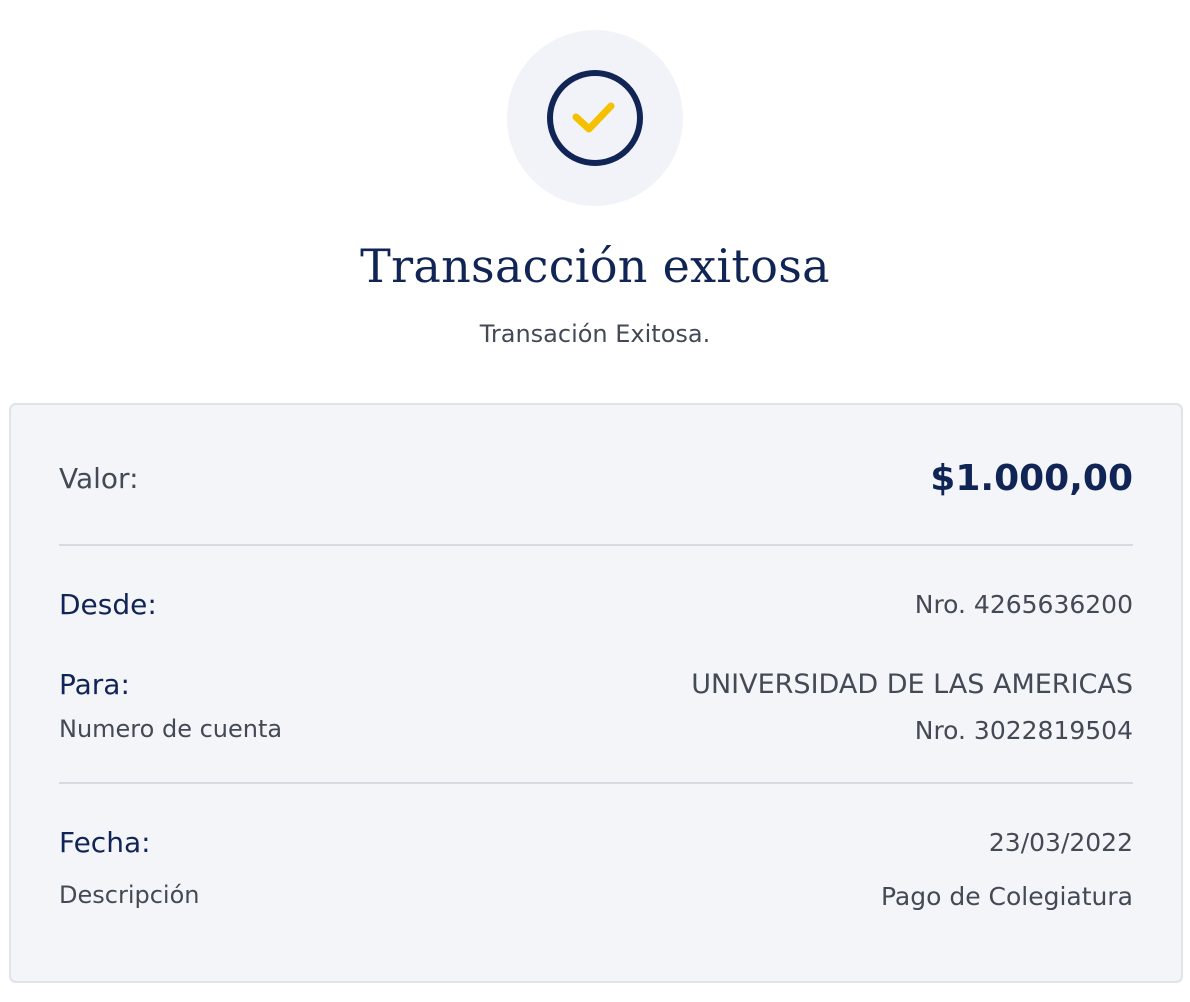 The height and width of the screenshot is (1002, 1190). I want to click on from-account-value: Nro. 4265636200, so click(1023, 604).